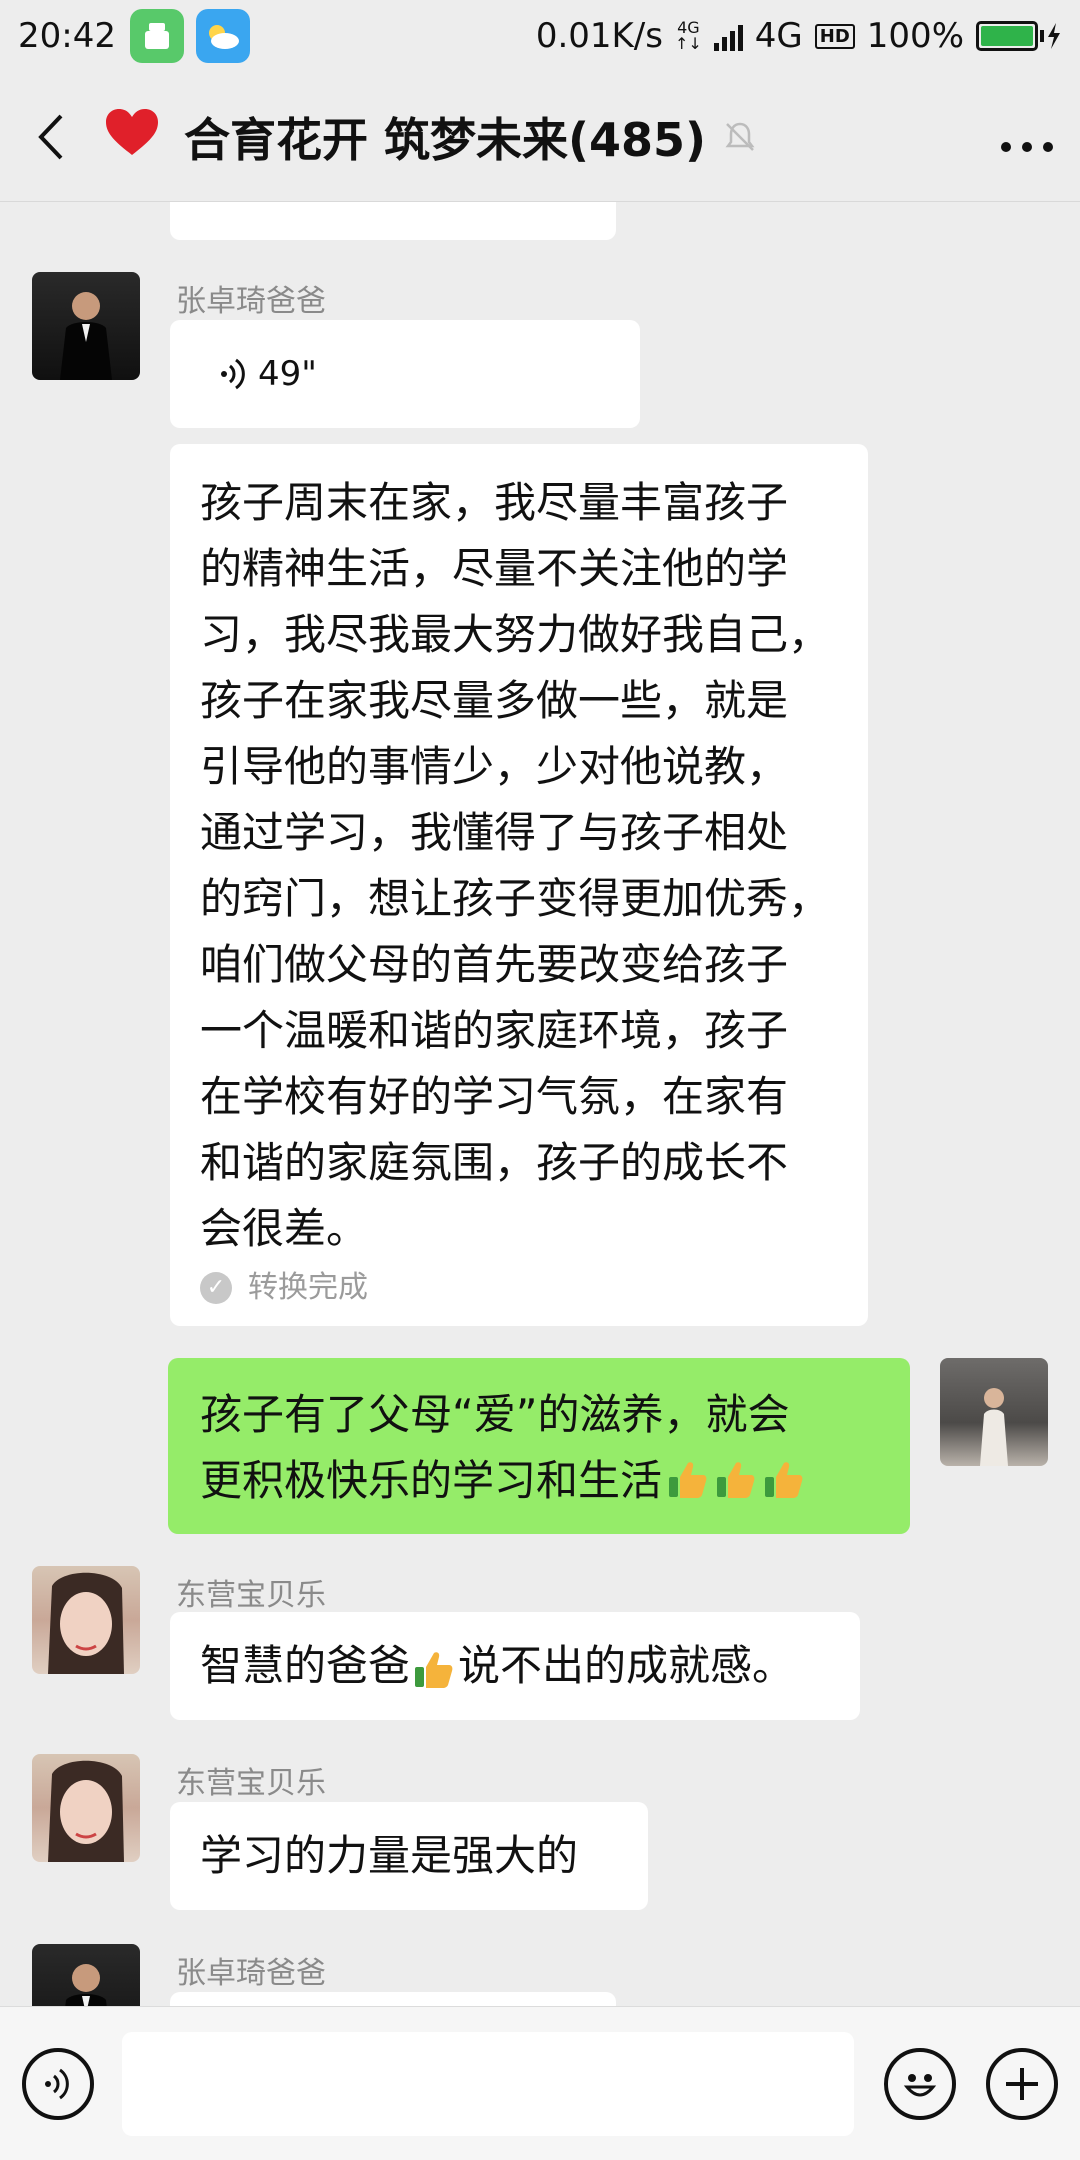 The width and height of the screenshot is (1080, 2160). I want to click on battery-icon, so click(1019, 36).